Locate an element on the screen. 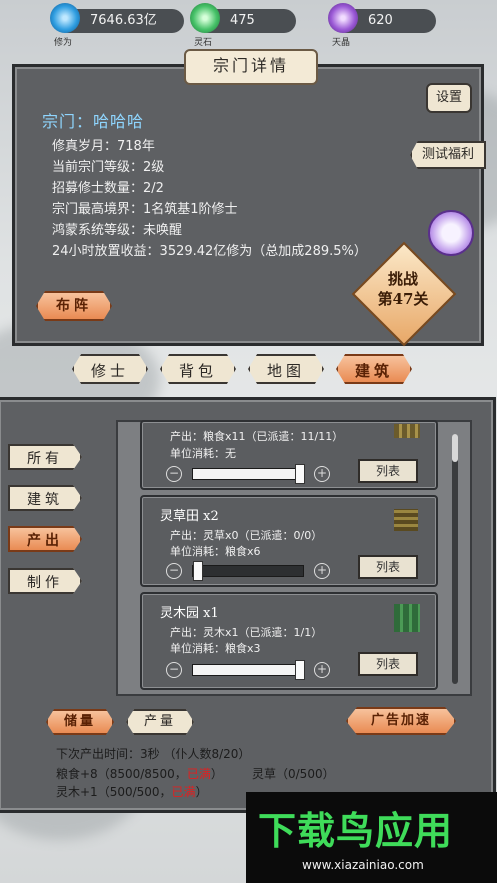 The width and height of the screenshot is (497, 883). watermark-url: www.xiazainiao.com is located at coordinates (363, 865).